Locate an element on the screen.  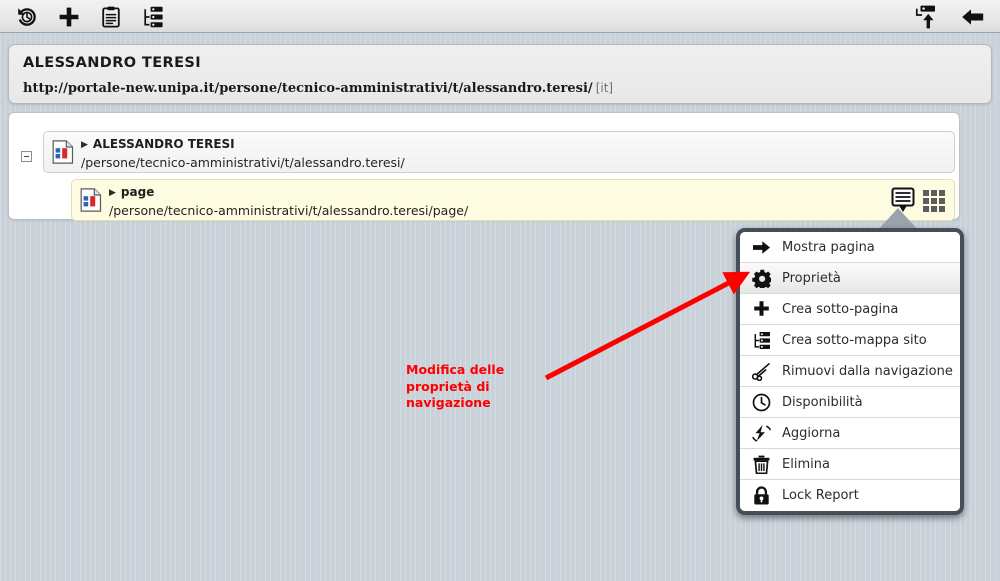
publish-upload-icon is located at coordinates (927, 17).